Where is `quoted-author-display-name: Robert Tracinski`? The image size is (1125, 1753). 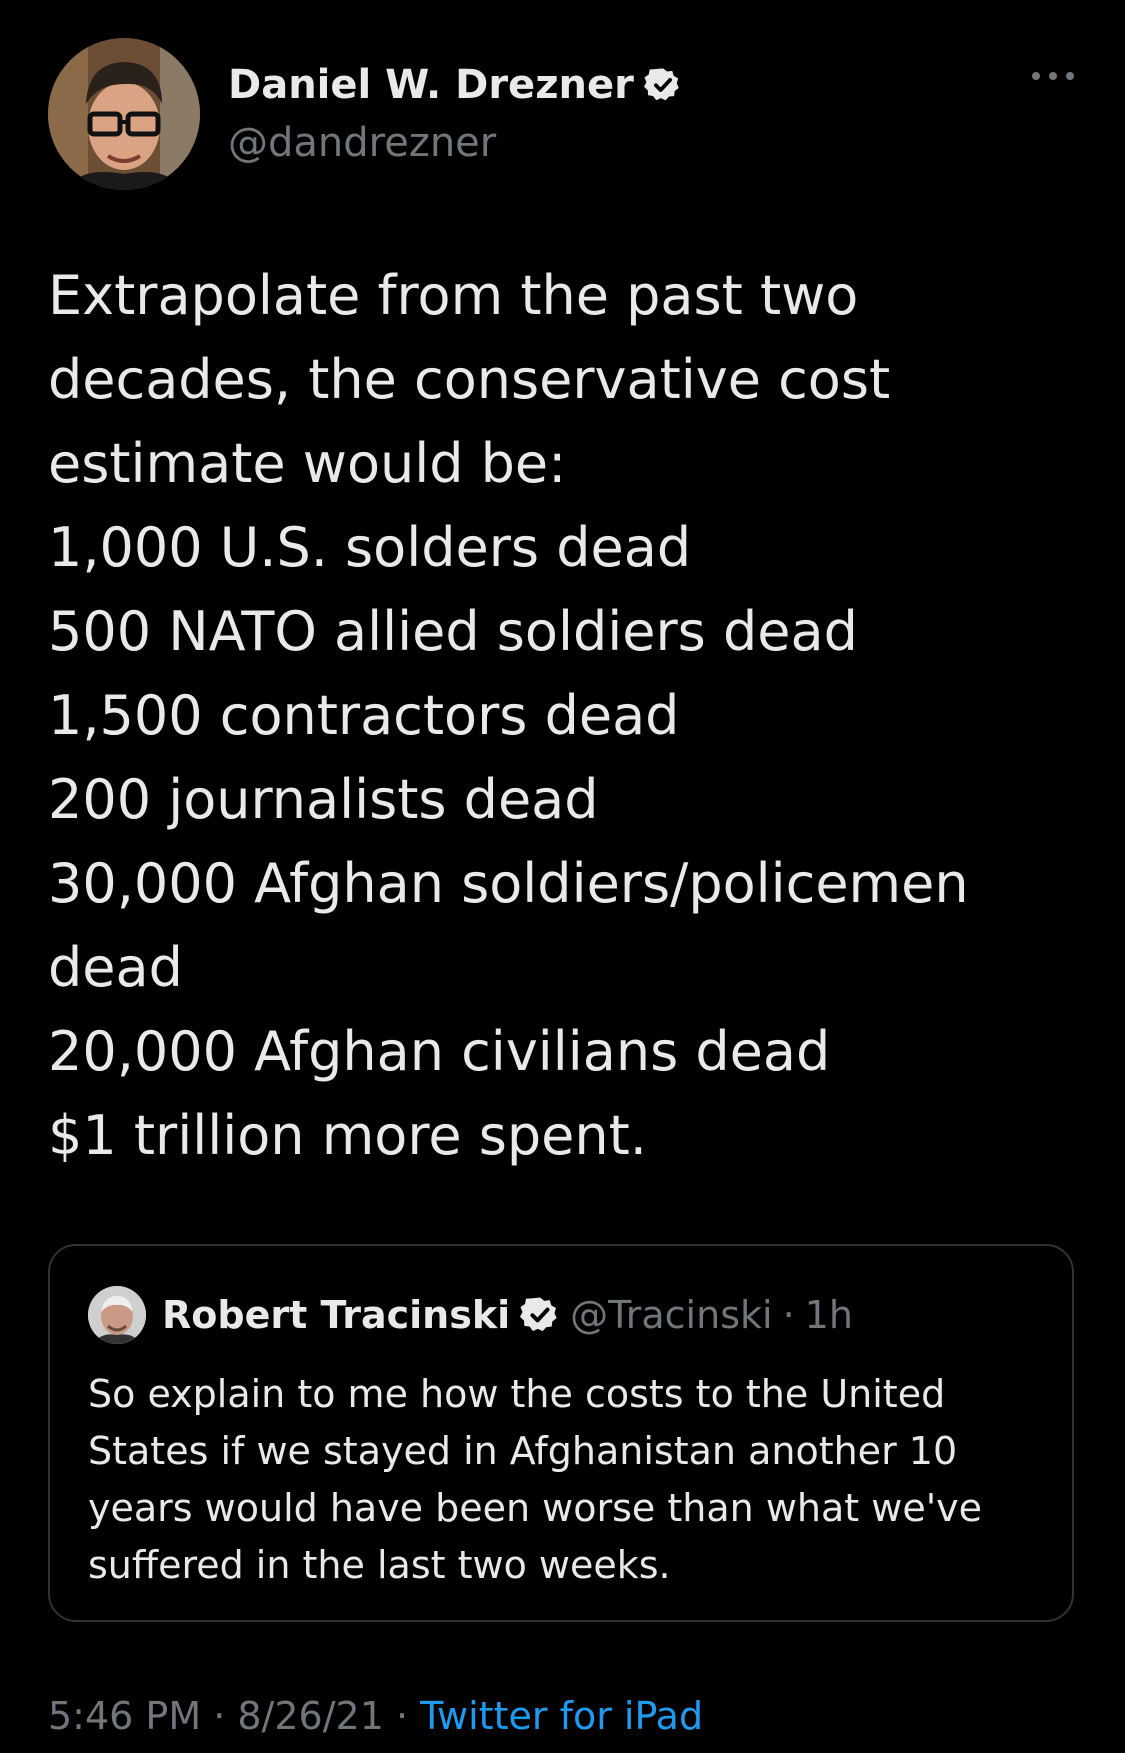
quoted-author-display-name: Robert Tracinski is located at coordinates (336, 1315).